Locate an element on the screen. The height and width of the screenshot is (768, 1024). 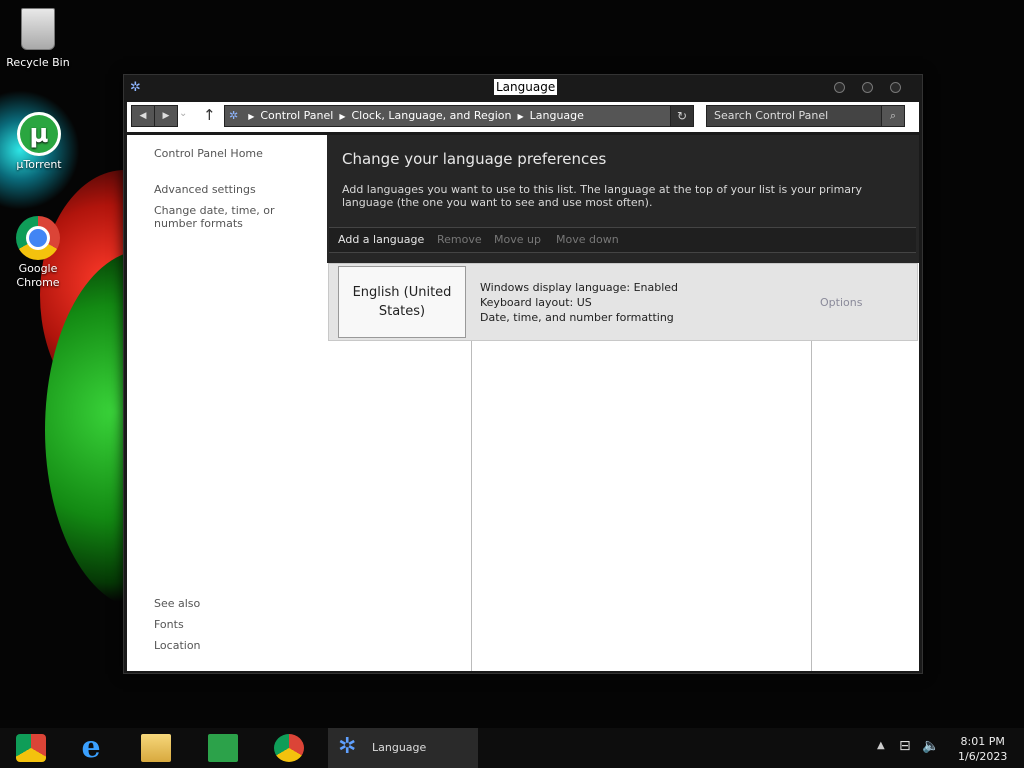
volume-muted-icon: 🔈 is located at coordinates (930, 746).